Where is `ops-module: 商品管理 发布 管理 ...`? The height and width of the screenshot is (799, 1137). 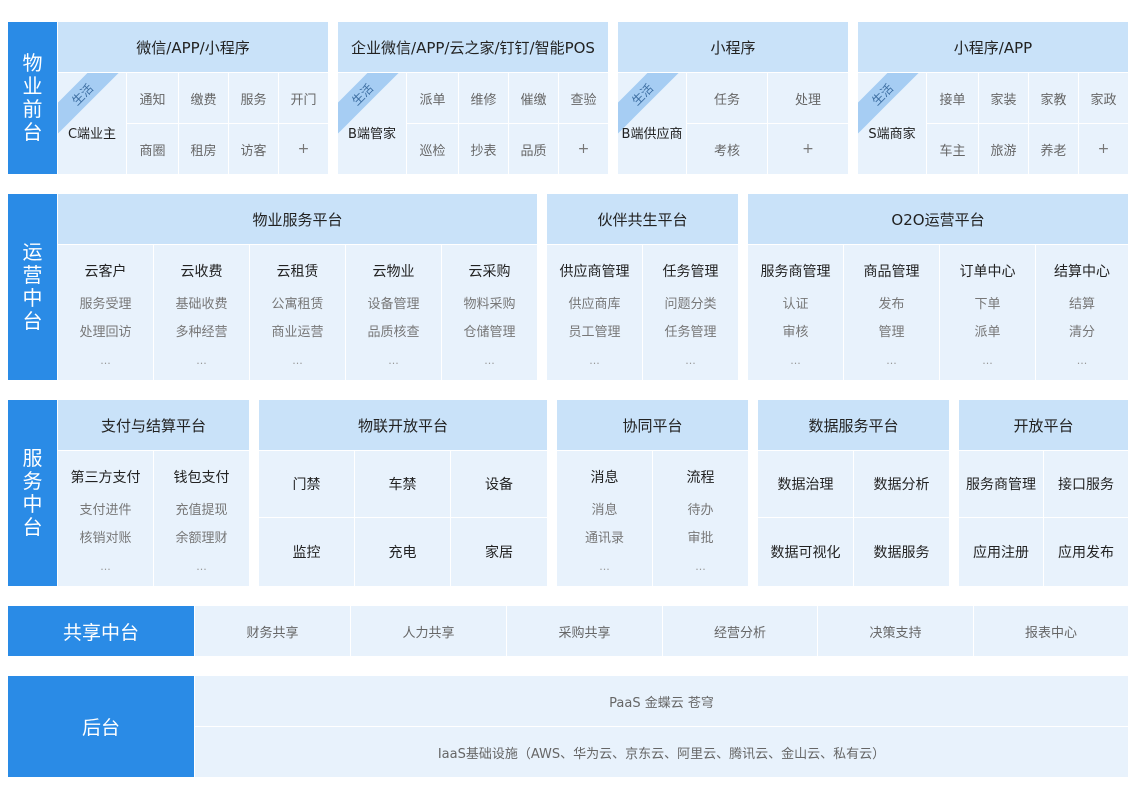
ops-module: 商品管理 发布 管理 ... is located at coordinates (891, 312).